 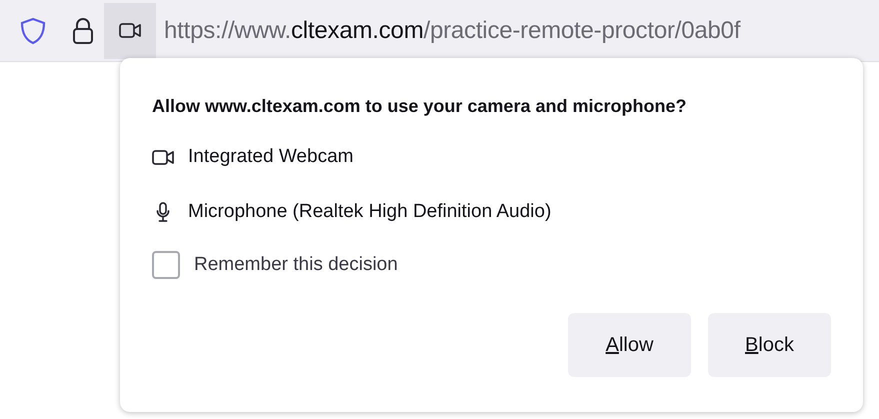 What do you see at coordinates (271, 157) in the screenshot?
I see `device-label: Integrated Webcam` at bounding box center [271, 157].